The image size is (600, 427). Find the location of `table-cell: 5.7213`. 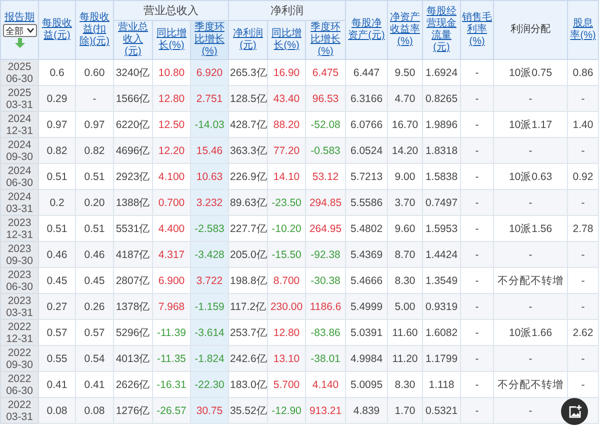

table-cell: 5.7213 is located at coordinates (367, 177).